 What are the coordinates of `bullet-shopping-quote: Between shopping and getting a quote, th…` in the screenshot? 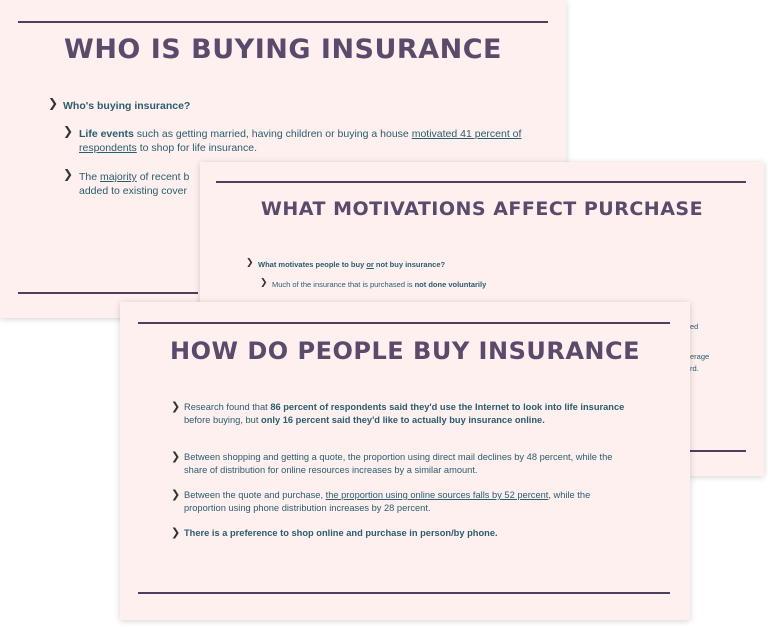 It's located at (398, 463).